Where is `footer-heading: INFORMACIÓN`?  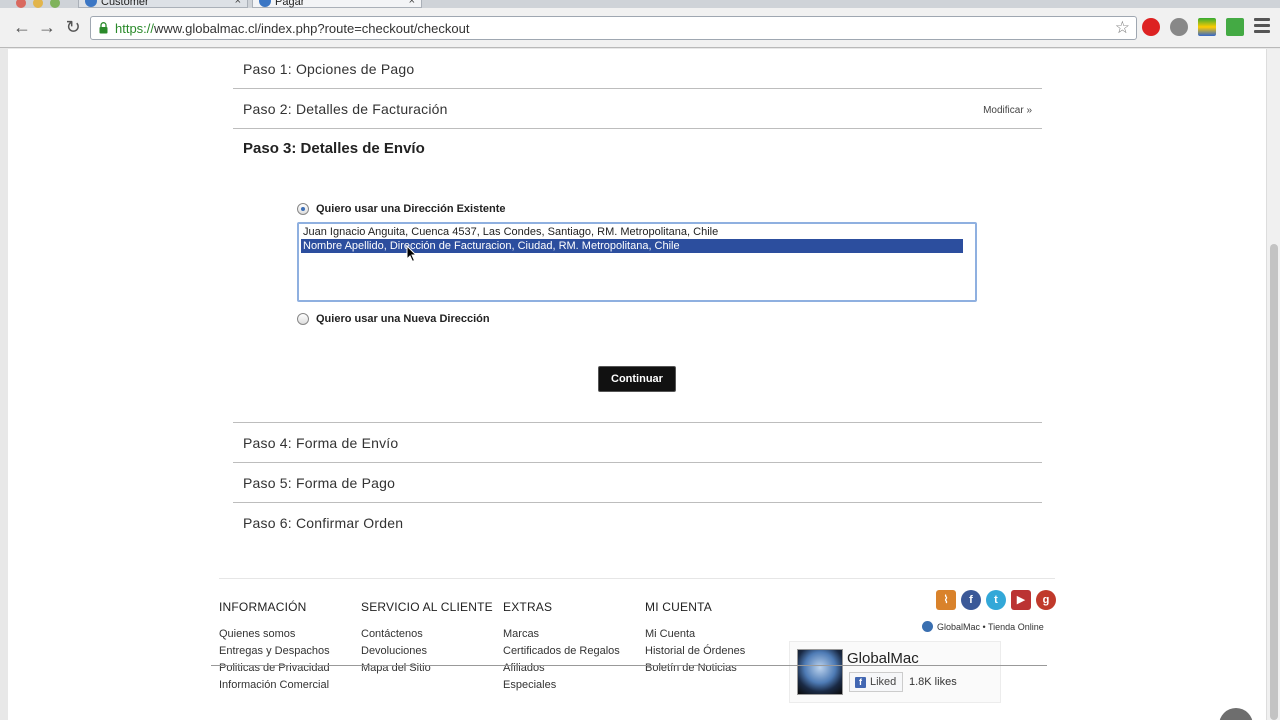 footer-heading: INFORMACIÓN is located at coordinates (263, 607).